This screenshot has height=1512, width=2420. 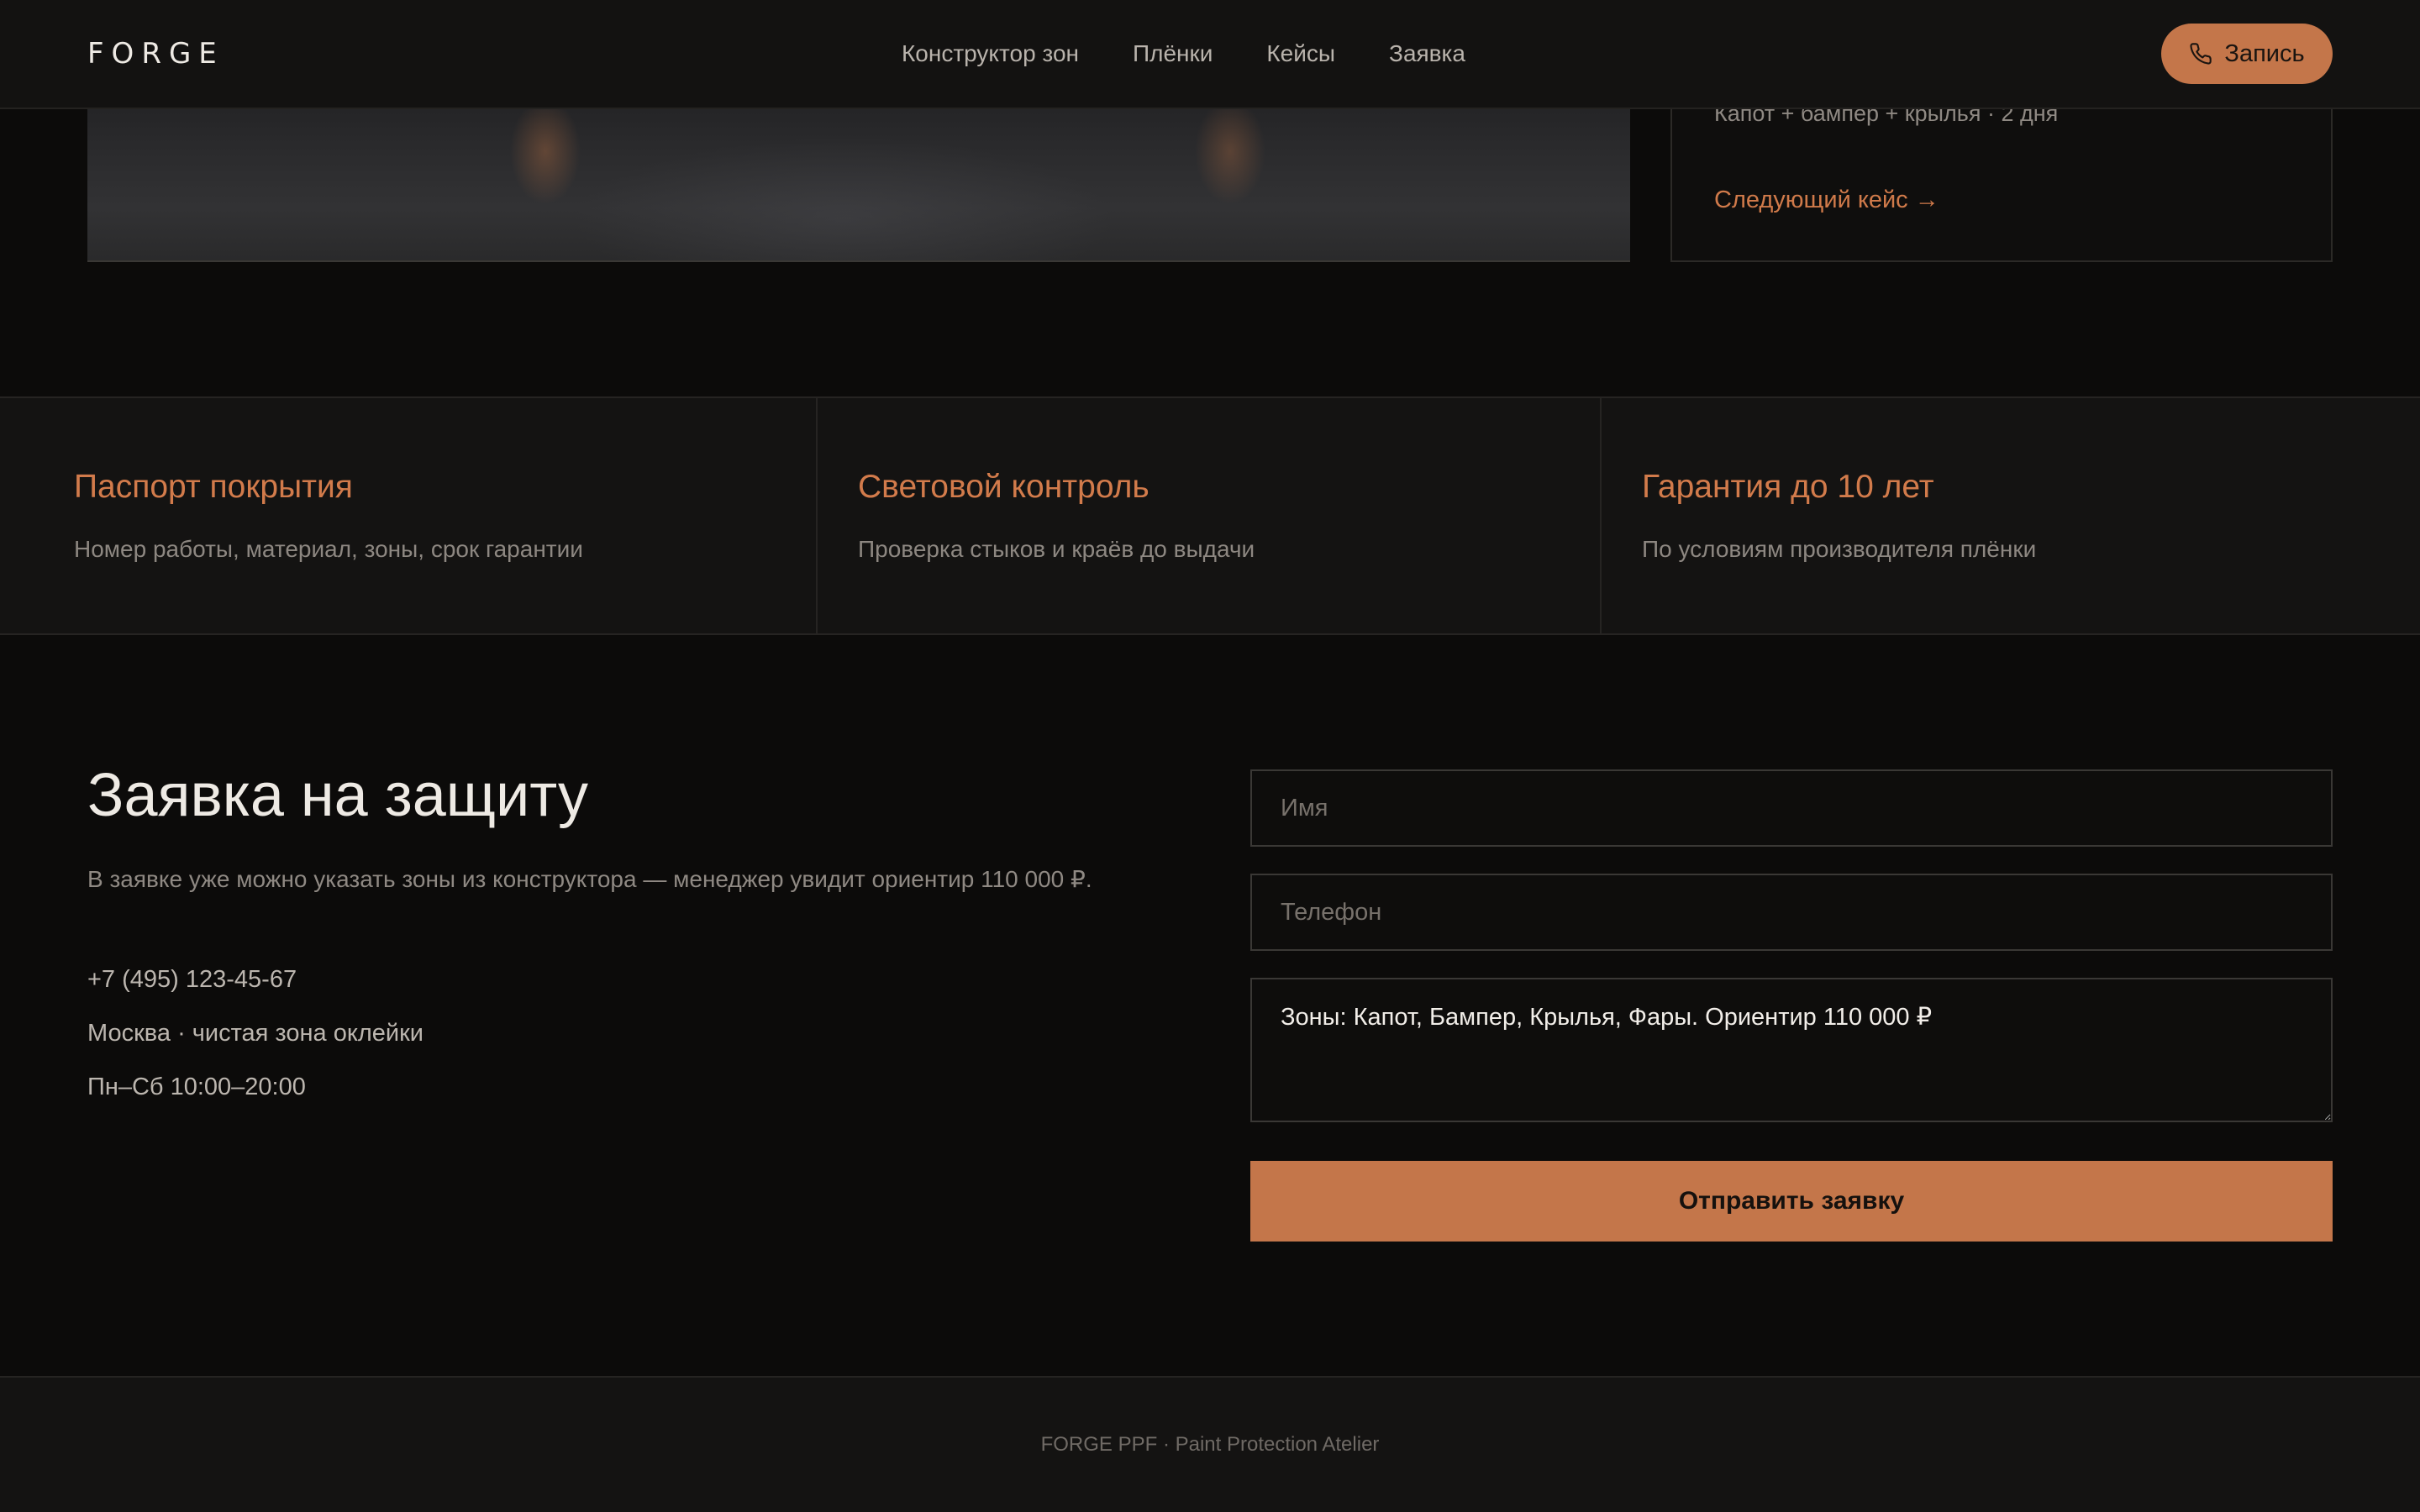 I want to click on feature-title: Паспорт покрытия, so click(x=214, y=487).